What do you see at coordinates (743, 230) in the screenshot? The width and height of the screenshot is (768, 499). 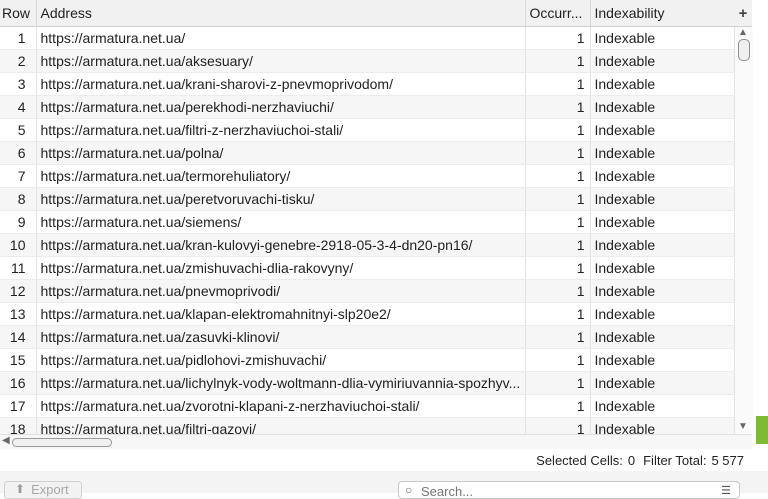 I see `vertical-scrollbar: ▲ ▼` at bounding box center [743, 230].